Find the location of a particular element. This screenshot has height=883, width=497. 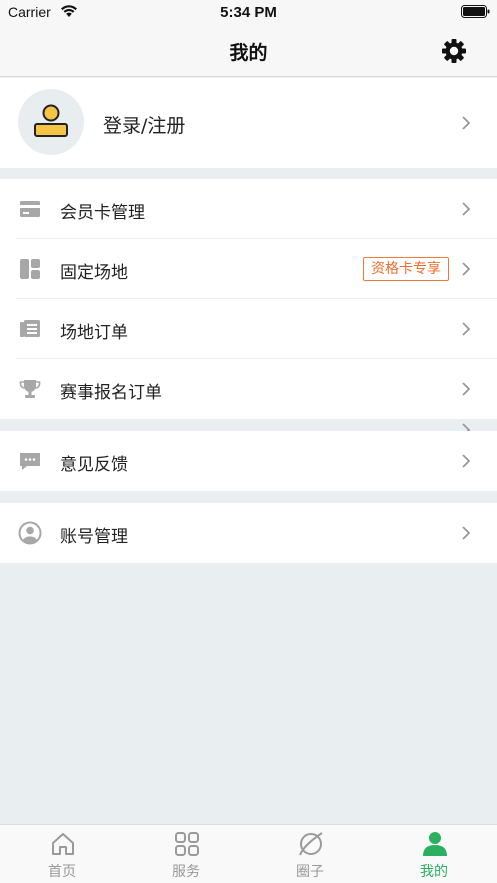

menu-group-account: 账号管理 is located at coordinates (248, 533).